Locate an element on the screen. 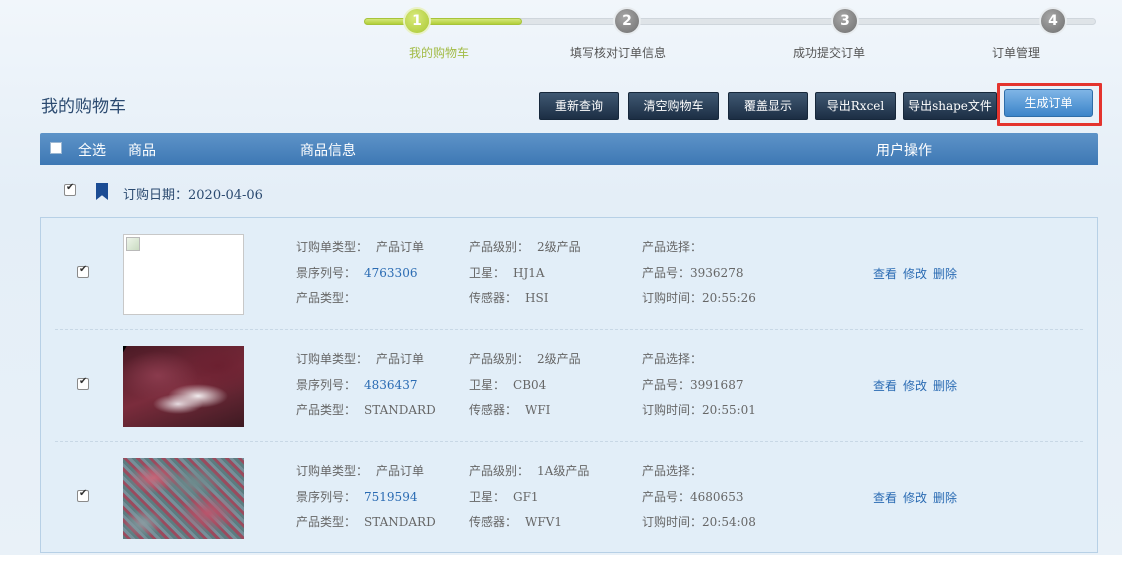  export-excel-button: 导出Rxcel is located at coordinates (855, 106).